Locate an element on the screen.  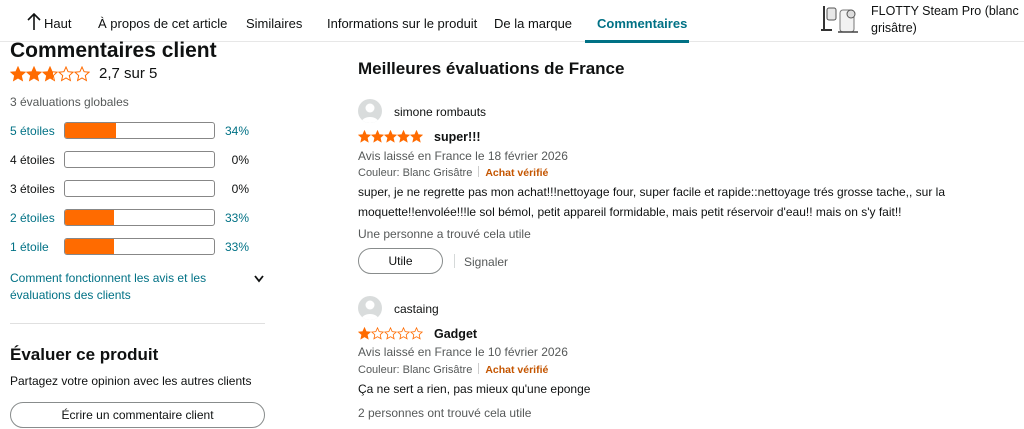
histogram-row: 2 étoiles 33% is located at coordinates (137, 218).